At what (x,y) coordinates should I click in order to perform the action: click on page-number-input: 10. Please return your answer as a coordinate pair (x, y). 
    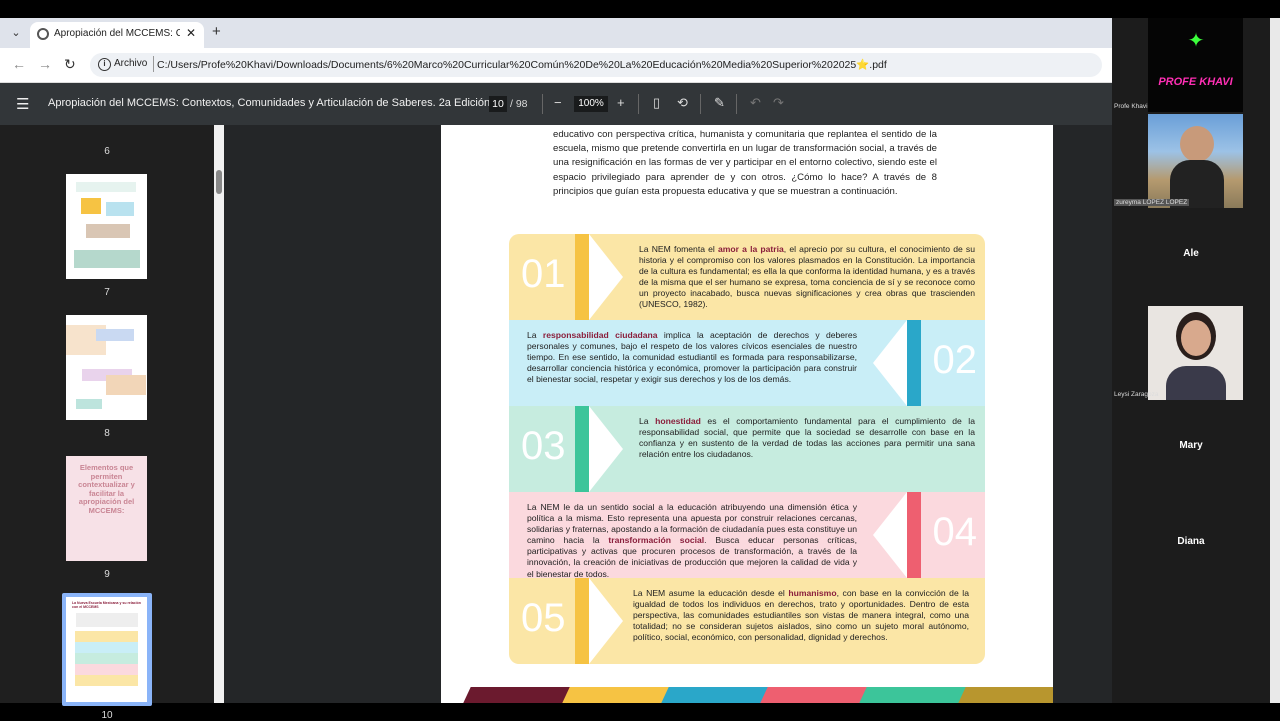
    Looking at the image, I should click on (498, 104).